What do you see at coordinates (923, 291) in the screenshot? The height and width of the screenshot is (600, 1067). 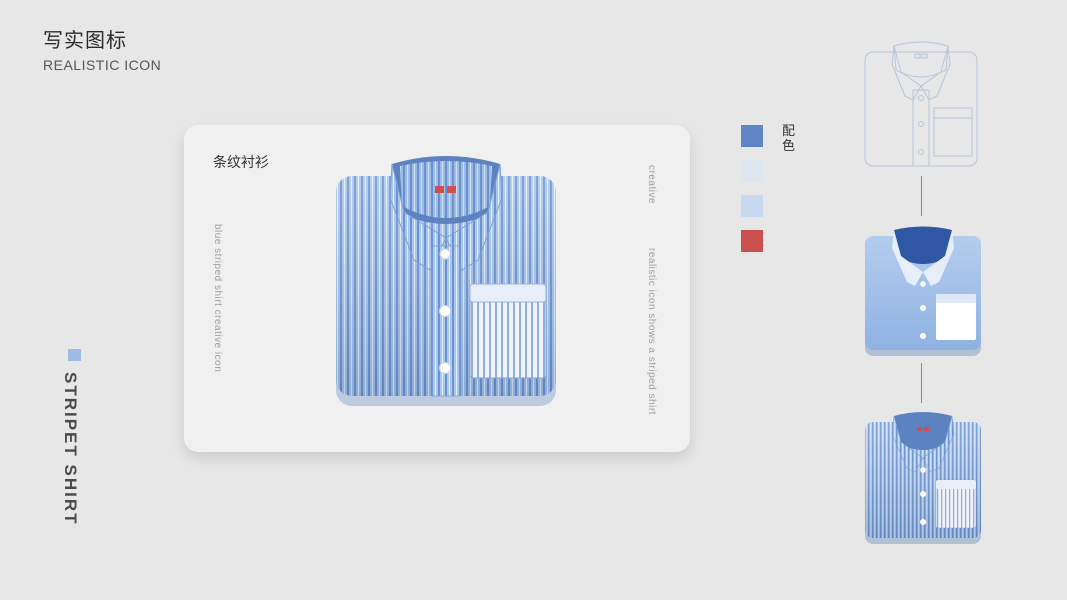 I see `flat-shirt-icon` at bounding box center [923, 291].